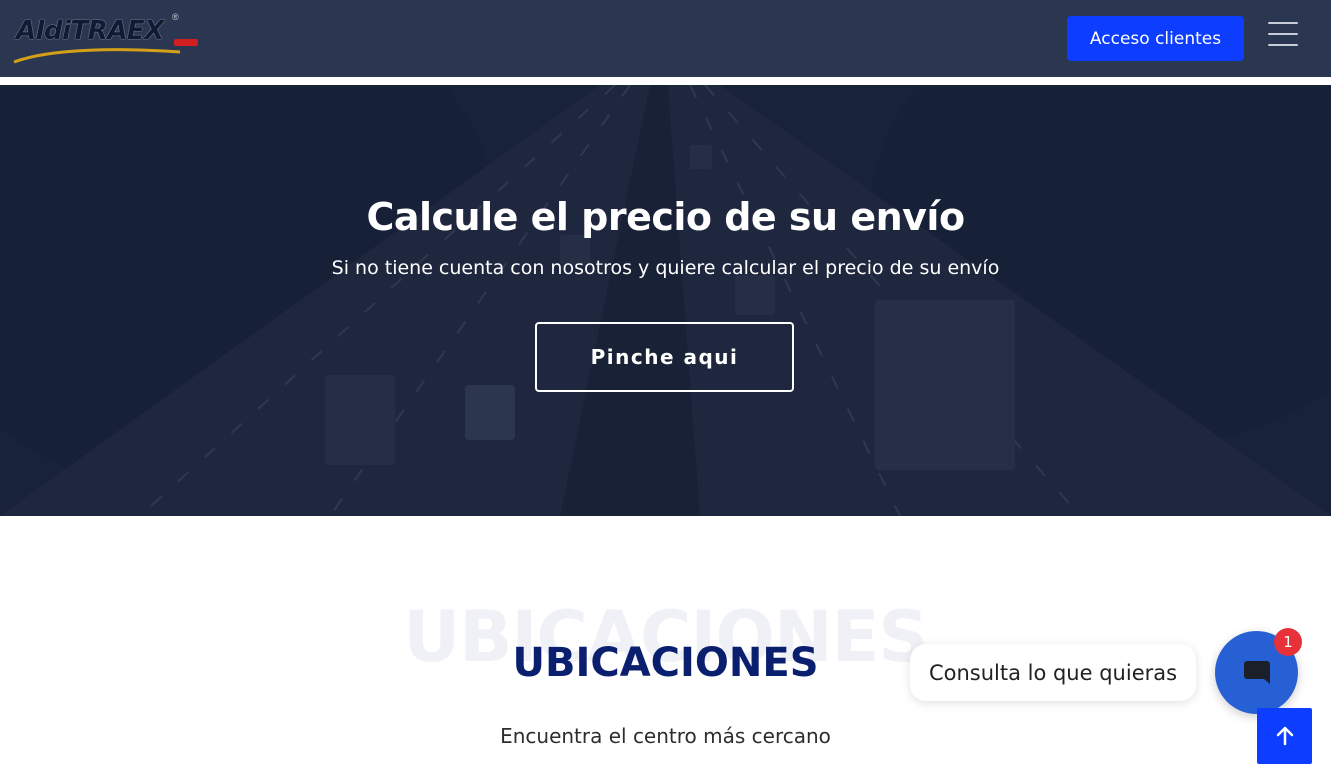  What do you see at coordinates (186, 42) in the screenshot?
I see `truck-icon` at bounding box center [186, 42].